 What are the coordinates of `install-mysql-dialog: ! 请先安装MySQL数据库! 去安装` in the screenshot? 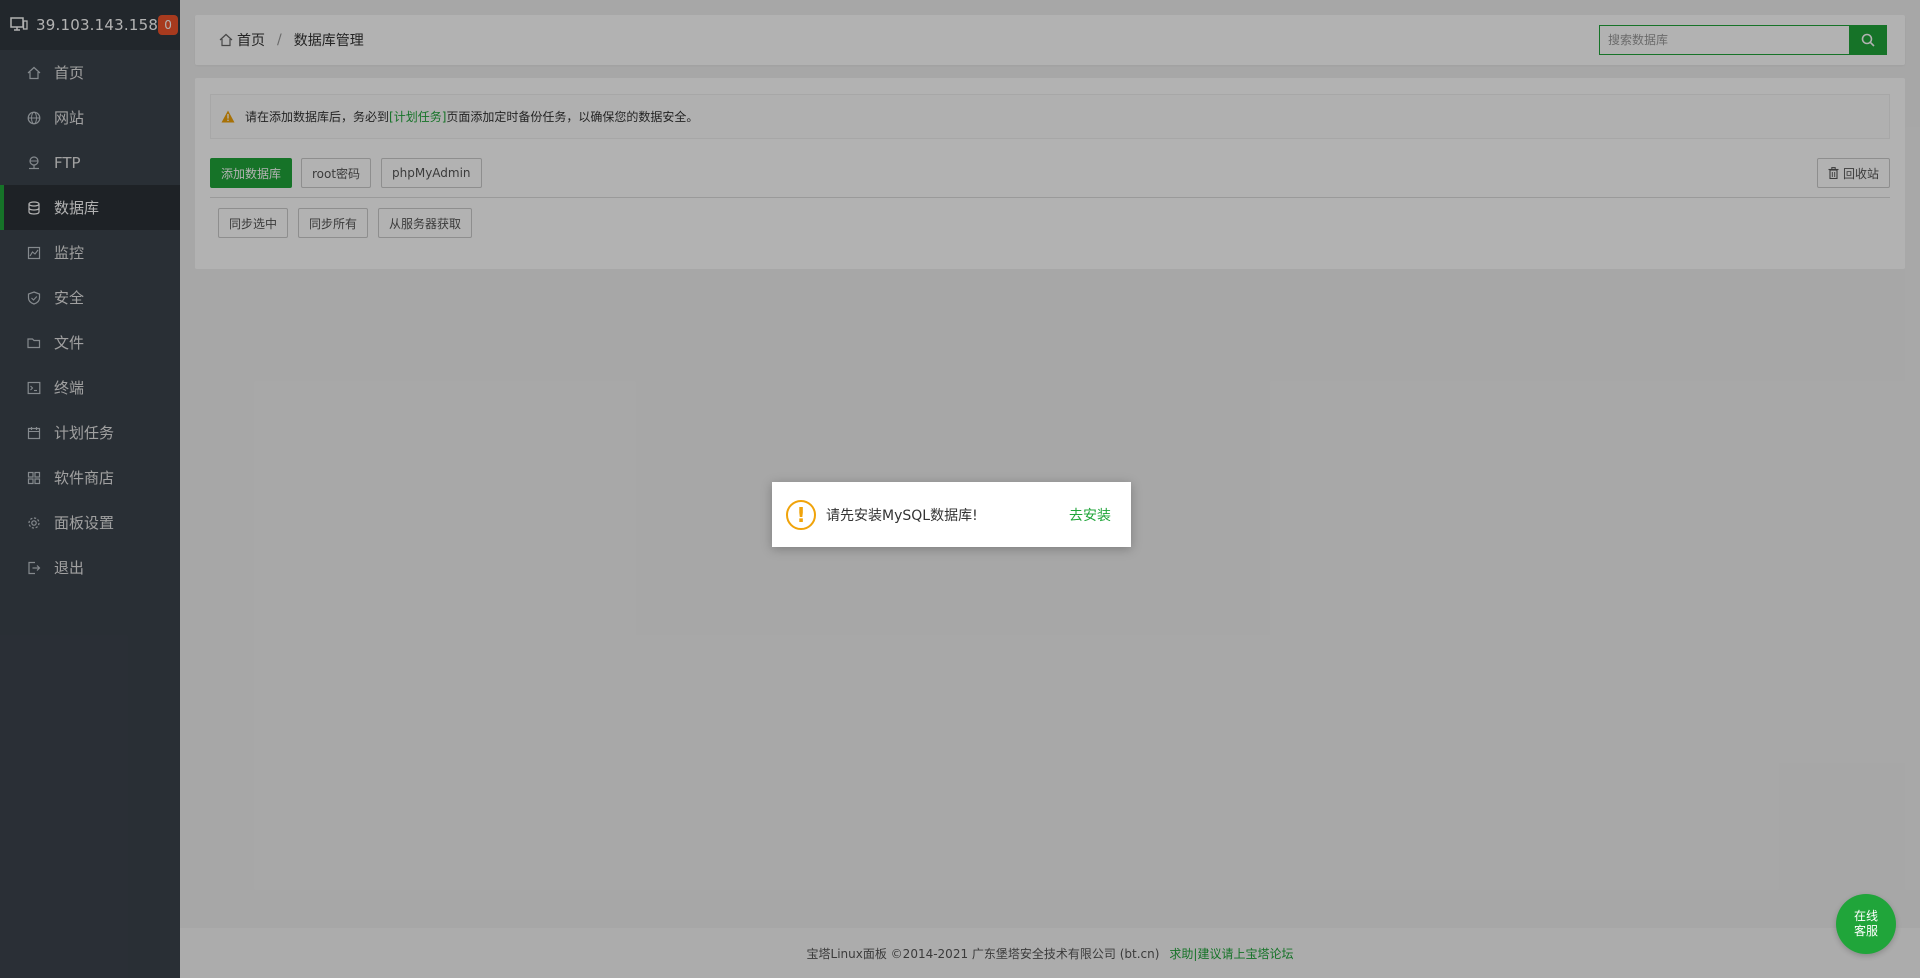 It's located at (951, 514).